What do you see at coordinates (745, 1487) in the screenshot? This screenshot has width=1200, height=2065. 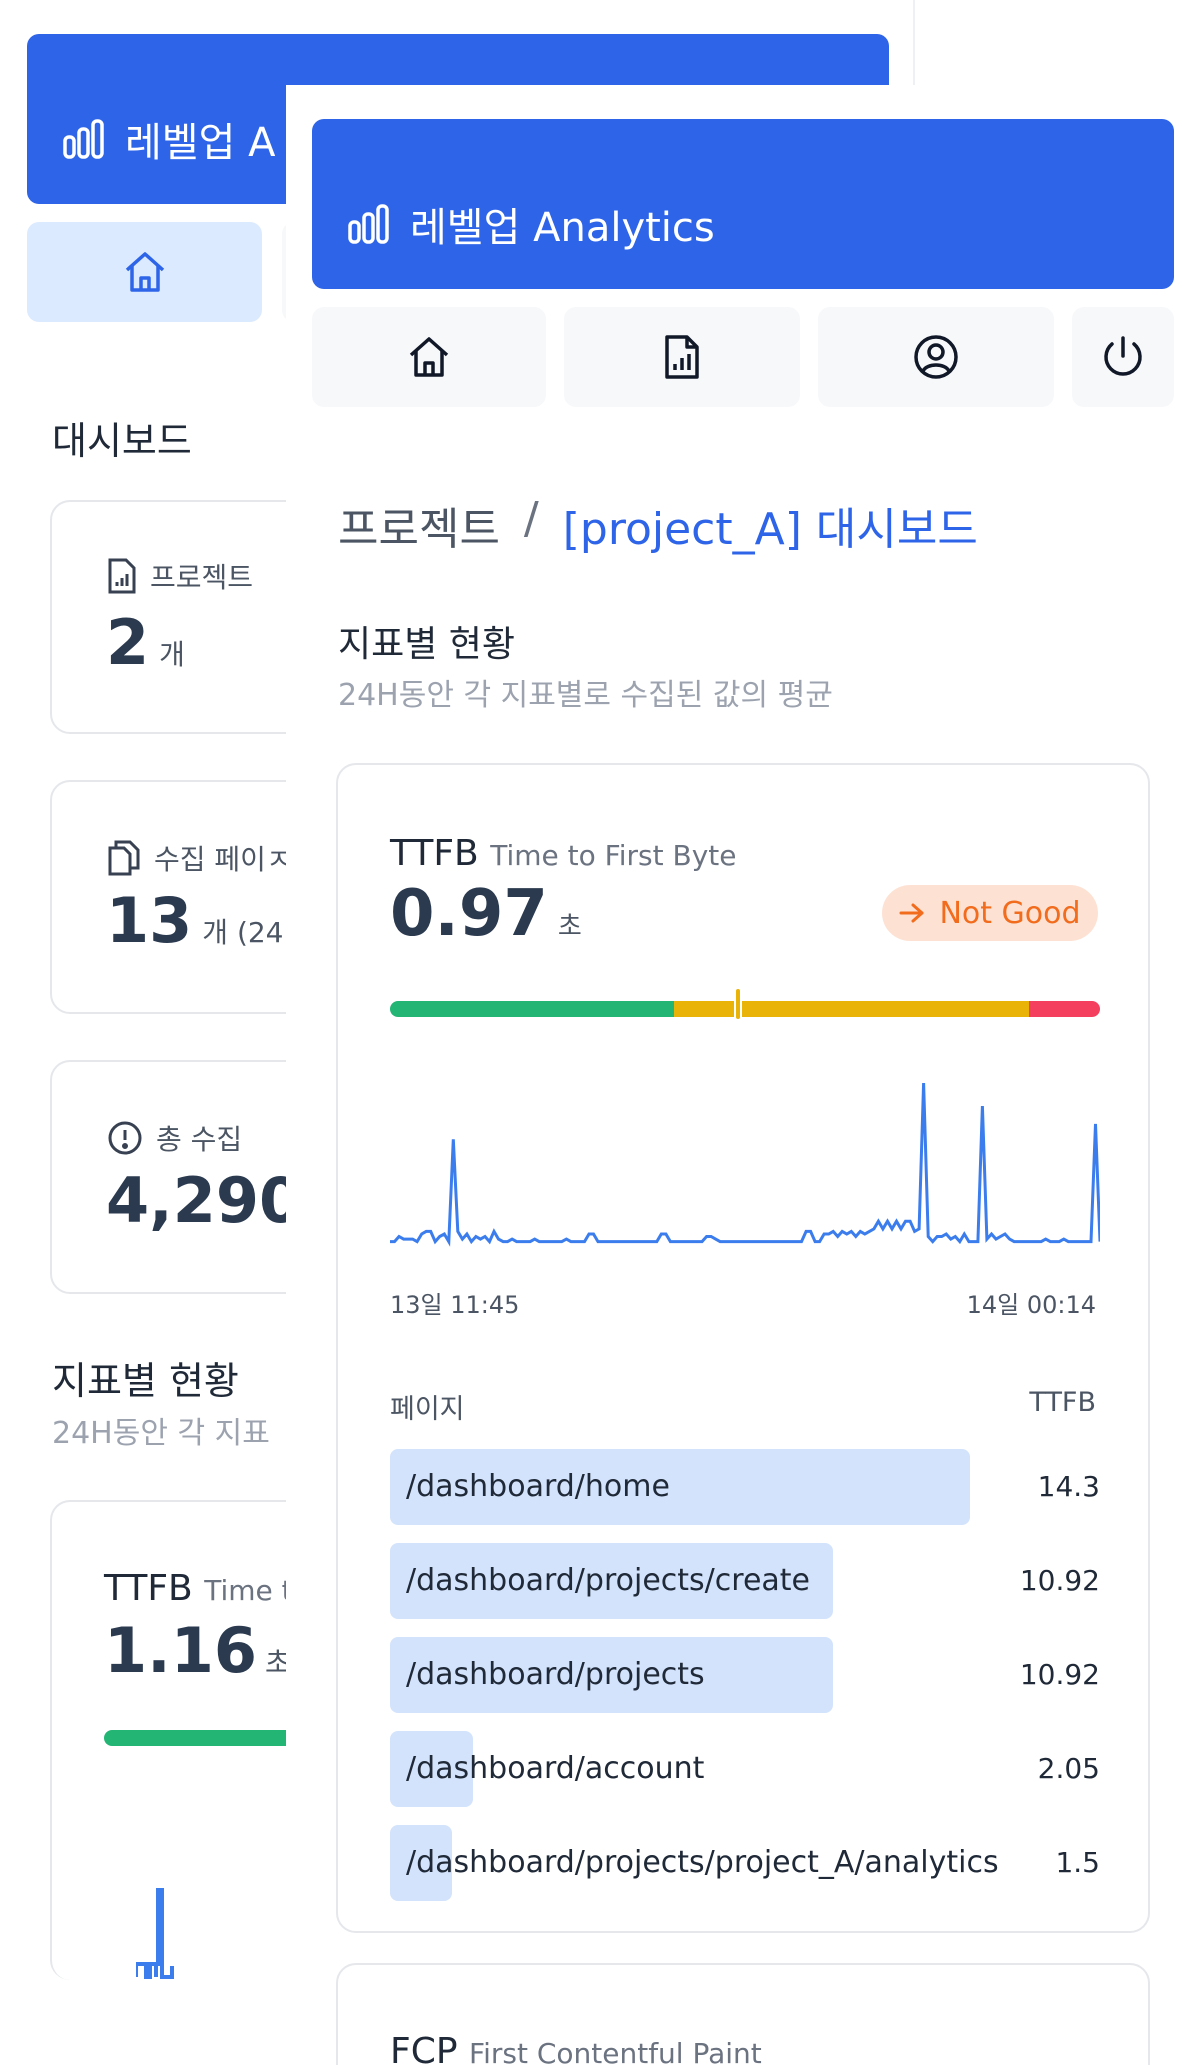 I see `table-row: /dashboard/home 14.3` at bounding box center [745, 1487].